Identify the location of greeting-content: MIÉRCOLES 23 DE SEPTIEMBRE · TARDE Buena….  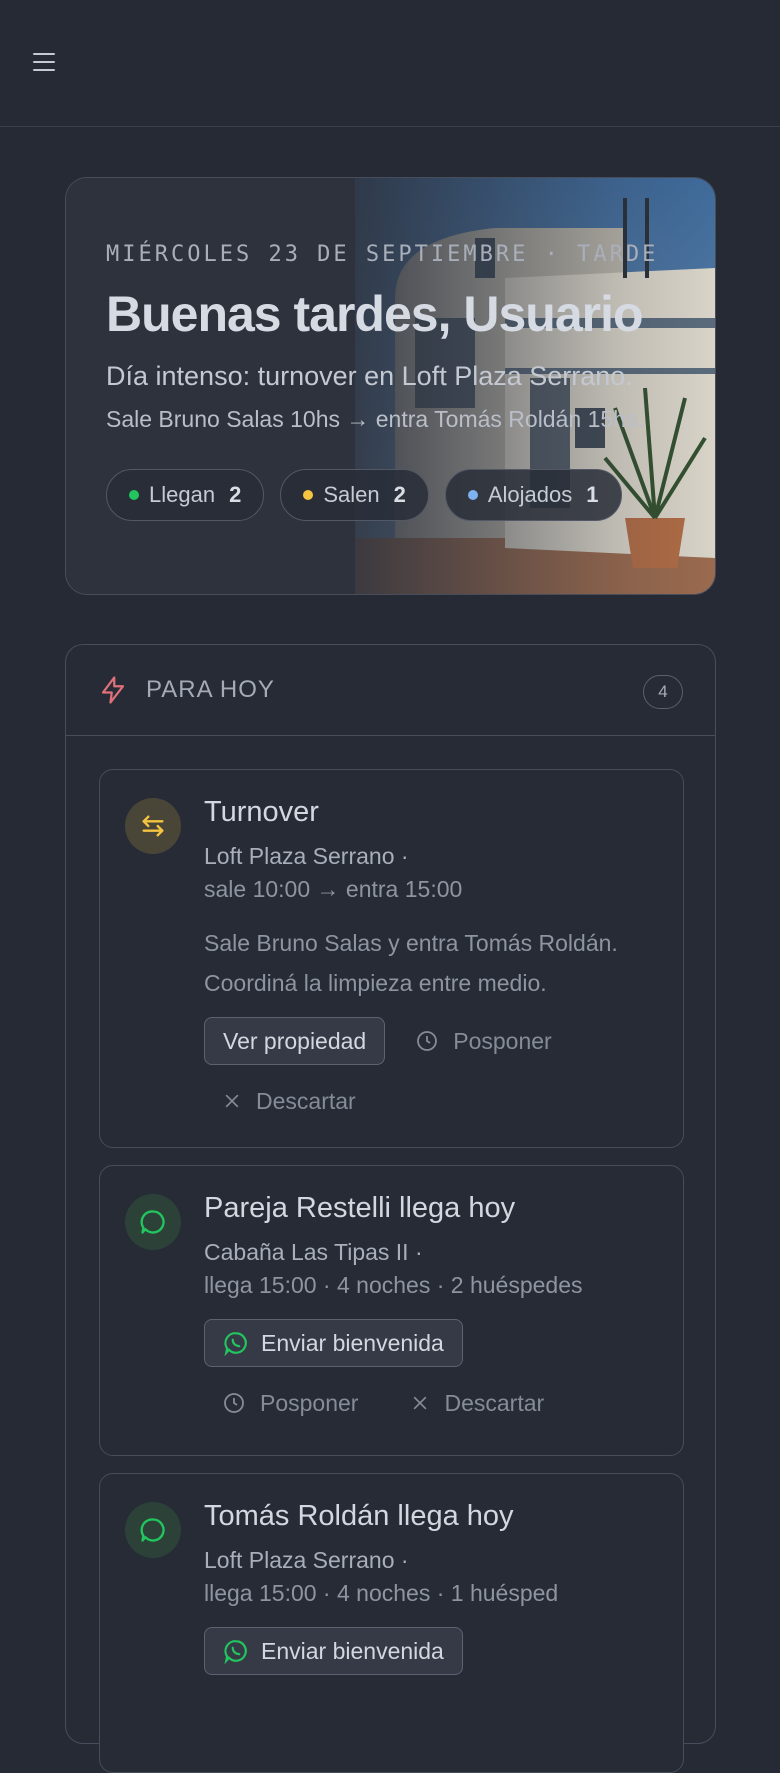
(400, 381).